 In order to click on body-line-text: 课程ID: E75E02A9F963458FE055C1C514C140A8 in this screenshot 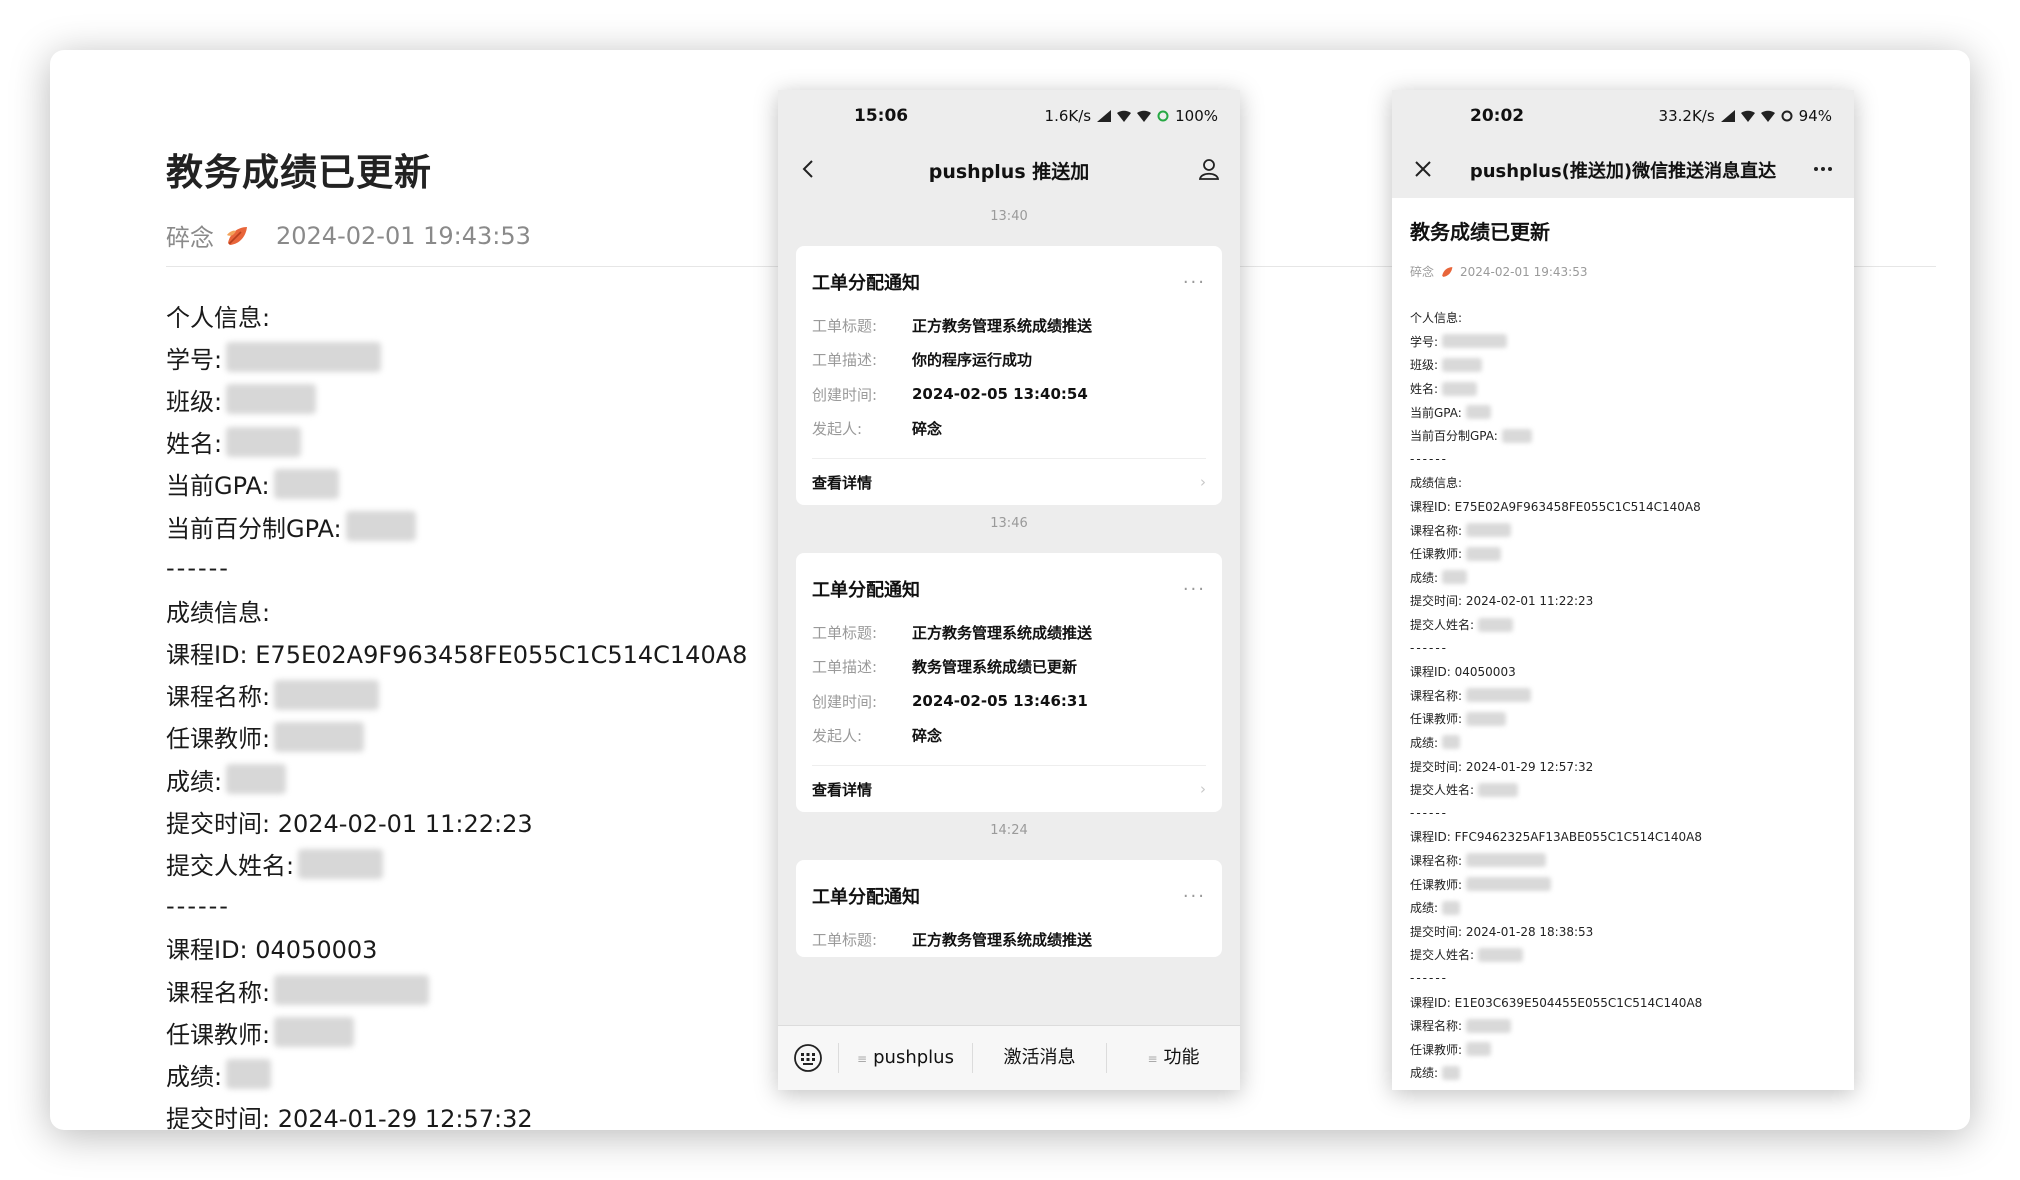, I will do `click(457, 655)`.